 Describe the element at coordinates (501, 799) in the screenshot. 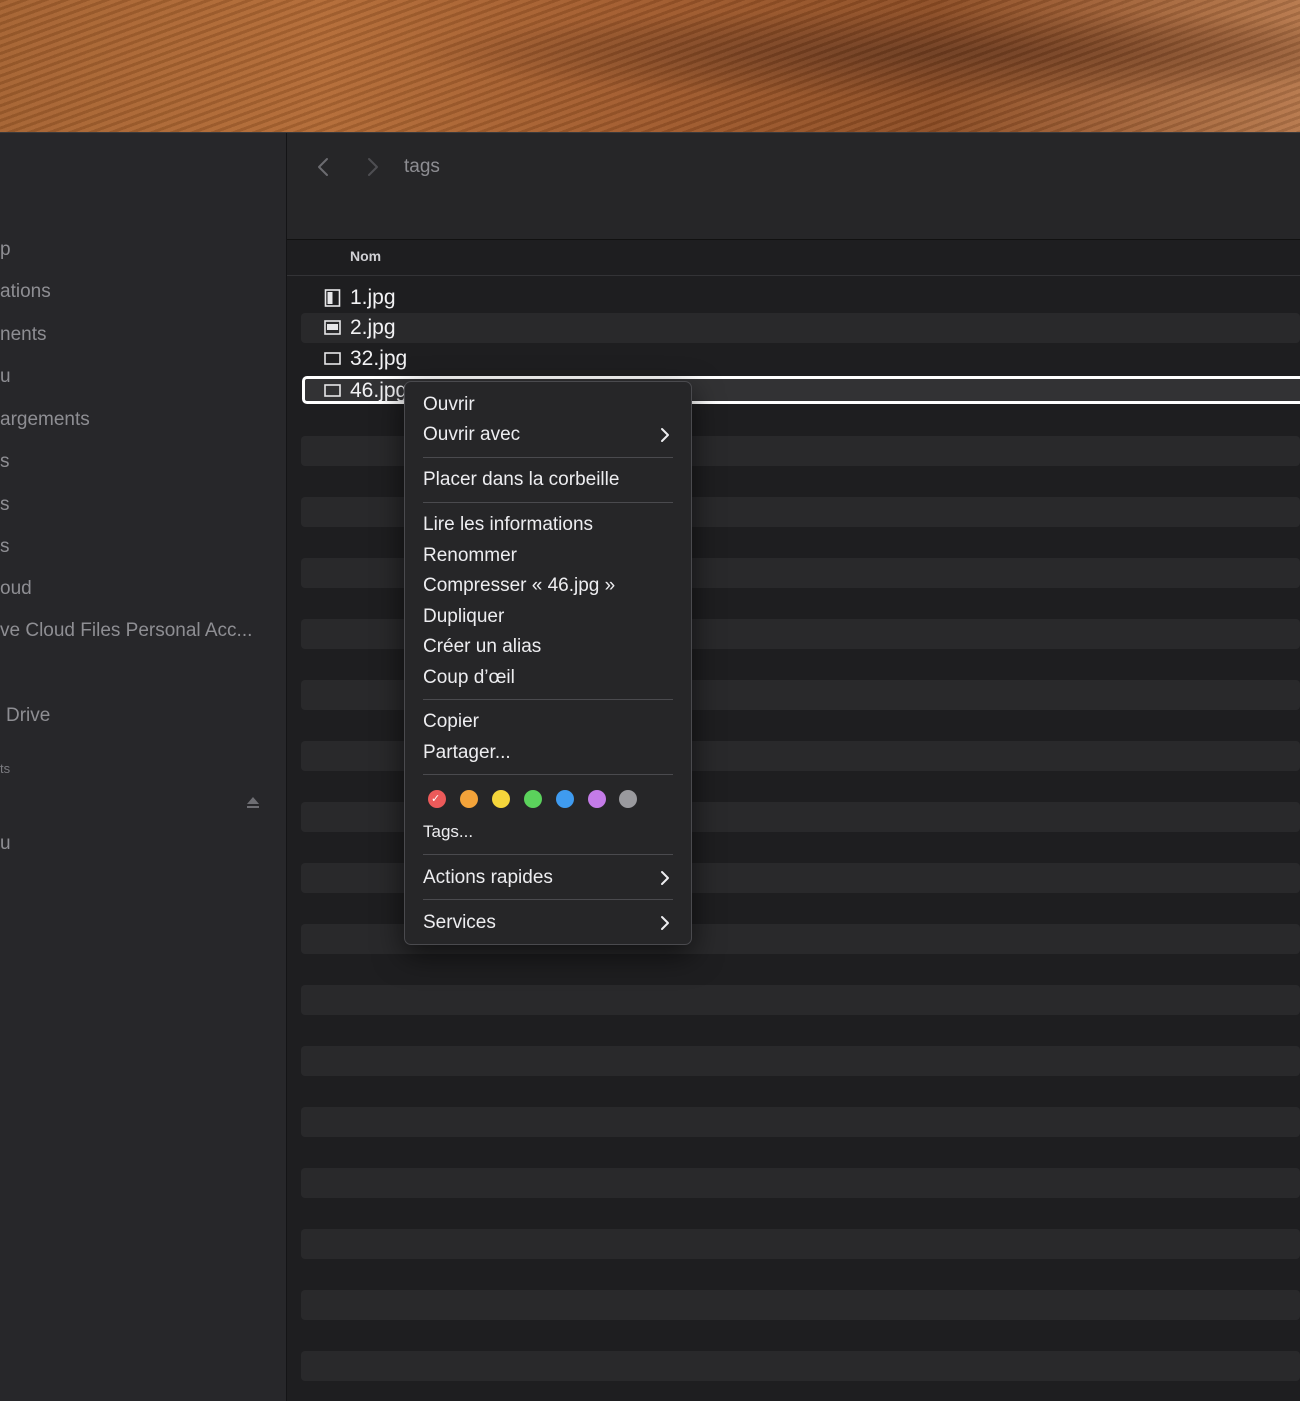

I see `tag-yellow-button` at that location.